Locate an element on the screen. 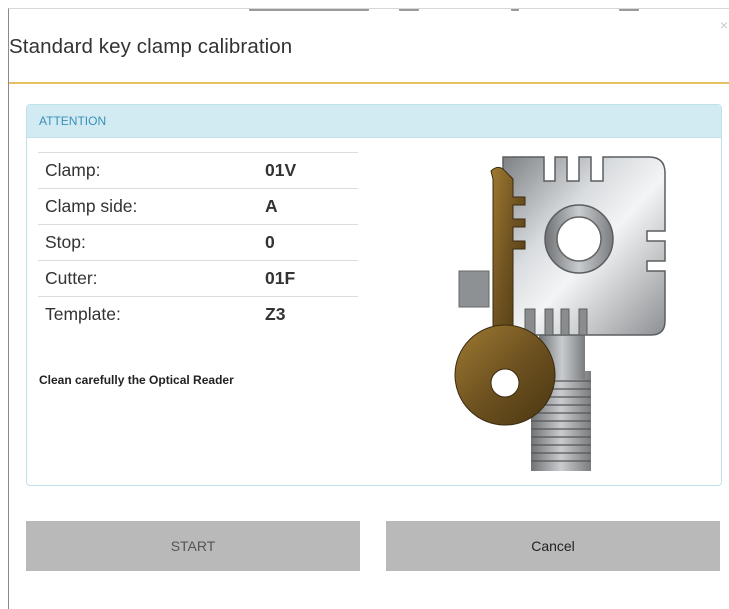 This screenshot has height=609, width=729. title-divider is located at coordinates (369, 83).